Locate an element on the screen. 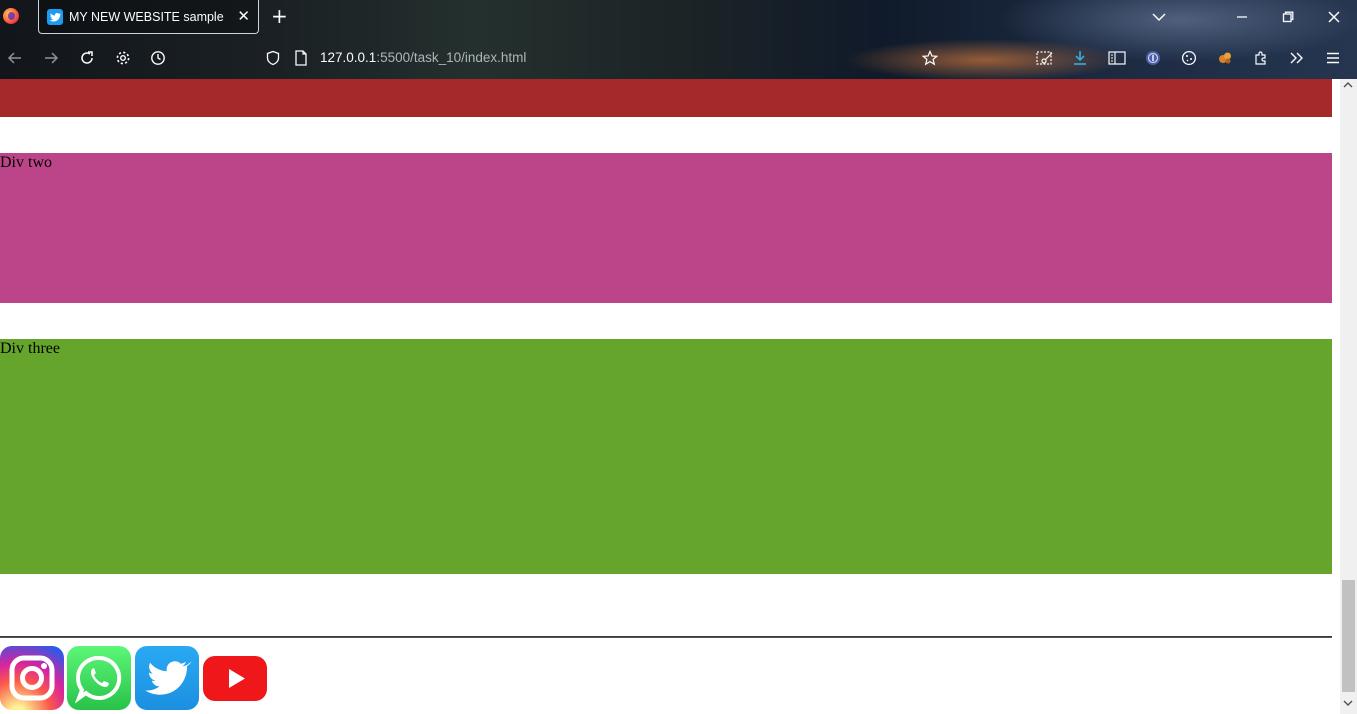 This screenshot has width=1357, height=714. twitter-favicon-icon is located at coordinates (55, 16).